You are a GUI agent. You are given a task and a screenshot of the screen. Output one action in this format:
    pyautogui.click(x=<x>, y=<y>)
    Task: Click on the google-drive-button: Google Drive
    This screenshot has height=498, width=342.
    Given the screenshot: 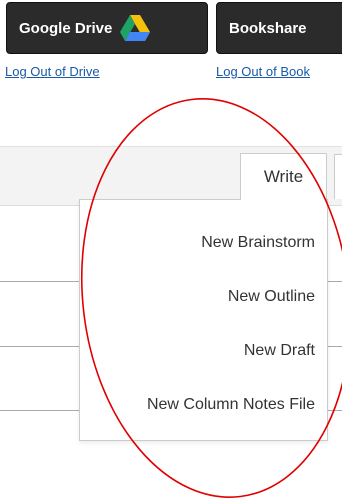 What is the action you would take?
    pyautogui.click(x=107, y=28)
    